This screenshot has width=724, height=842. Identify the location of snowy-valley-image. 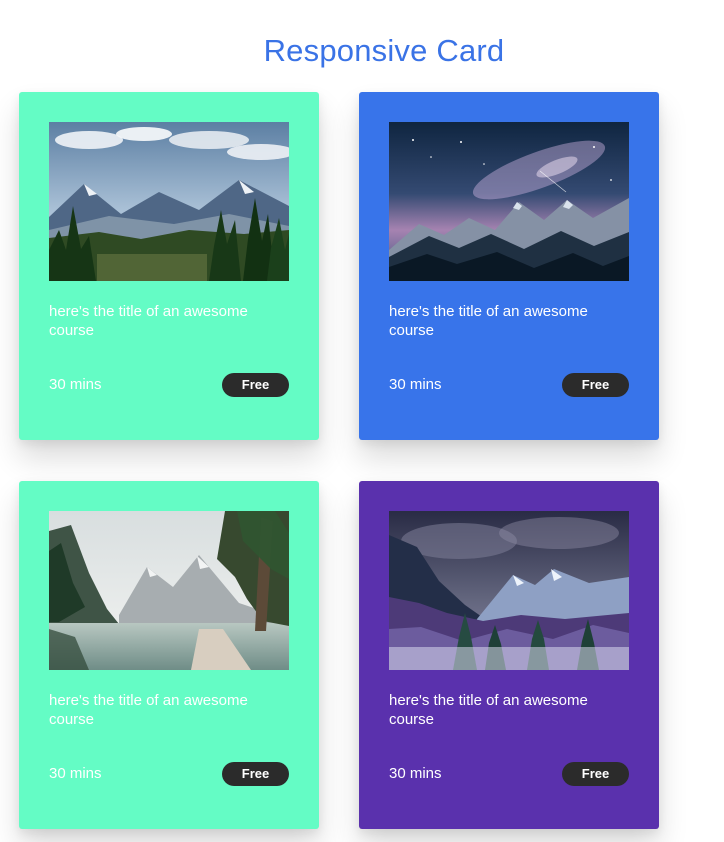
(509, 590).